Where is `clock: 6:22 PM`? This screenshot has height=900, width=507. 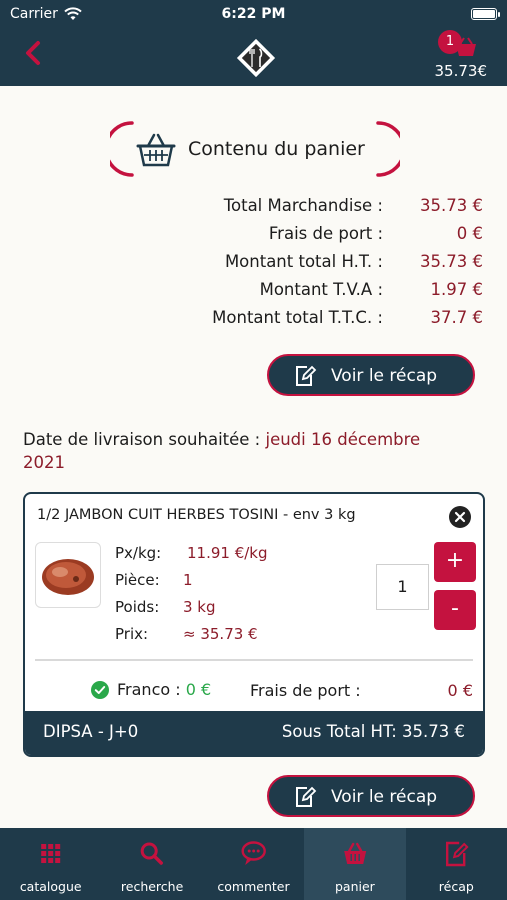
clock: 6:22 PM is located at coordinates (253, 14).